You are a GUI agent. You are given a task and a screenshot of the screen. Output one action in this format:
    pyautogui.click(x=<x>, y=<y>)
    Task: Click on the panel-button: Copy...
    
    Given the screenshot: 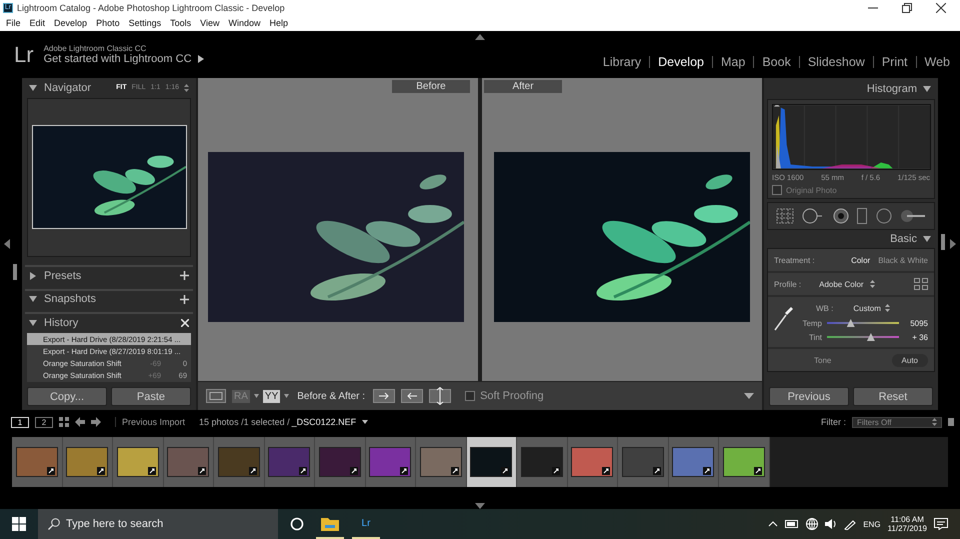 What is the action you would take?
    pyautogui.click(x=67, y=396)
    